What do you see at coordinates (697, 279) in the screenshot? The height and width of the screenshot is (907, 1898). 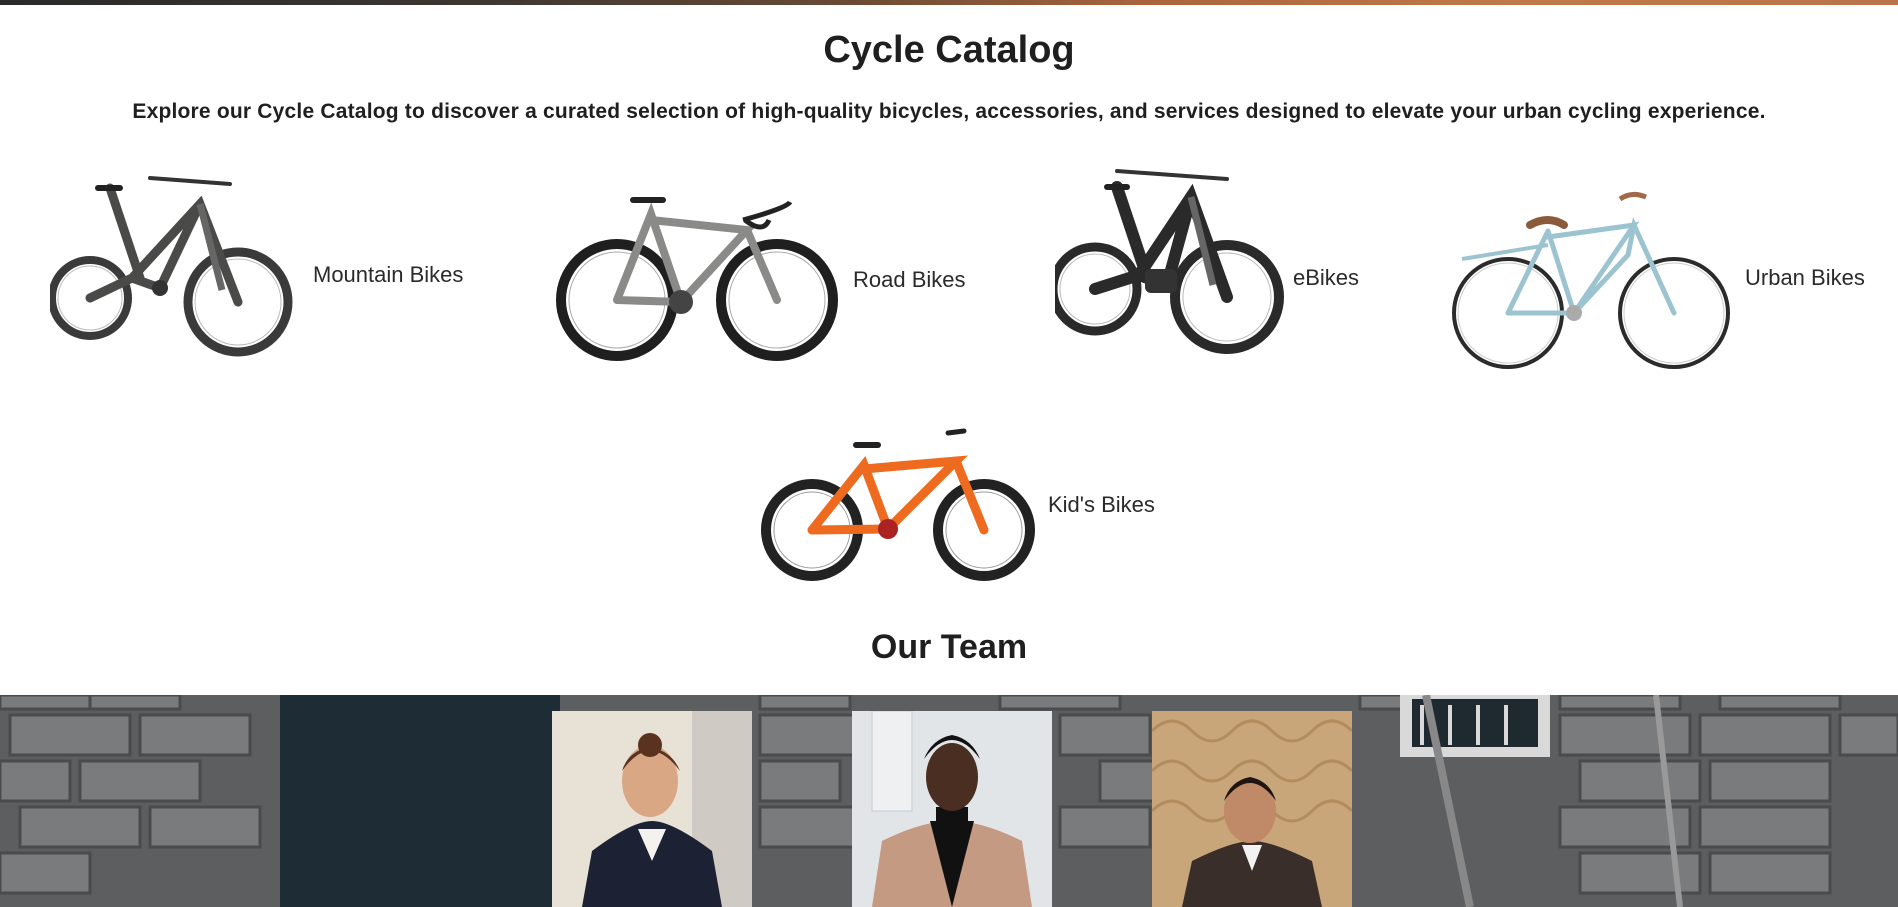 I see `road-bike-image` at bounding box center [697, 279].